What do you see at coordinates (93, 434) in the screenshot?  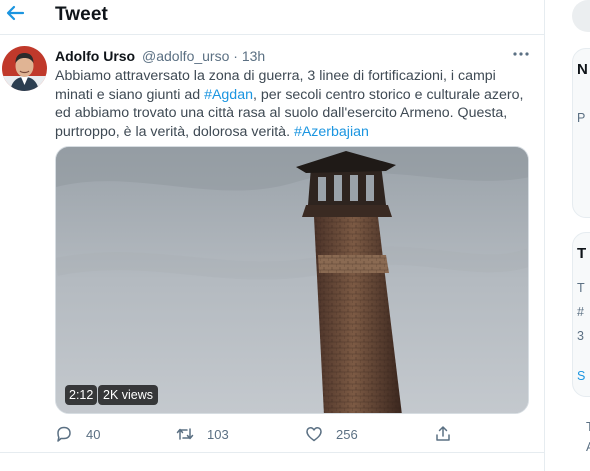 I see `reply-count: 40` at bounding box center [93, 434].